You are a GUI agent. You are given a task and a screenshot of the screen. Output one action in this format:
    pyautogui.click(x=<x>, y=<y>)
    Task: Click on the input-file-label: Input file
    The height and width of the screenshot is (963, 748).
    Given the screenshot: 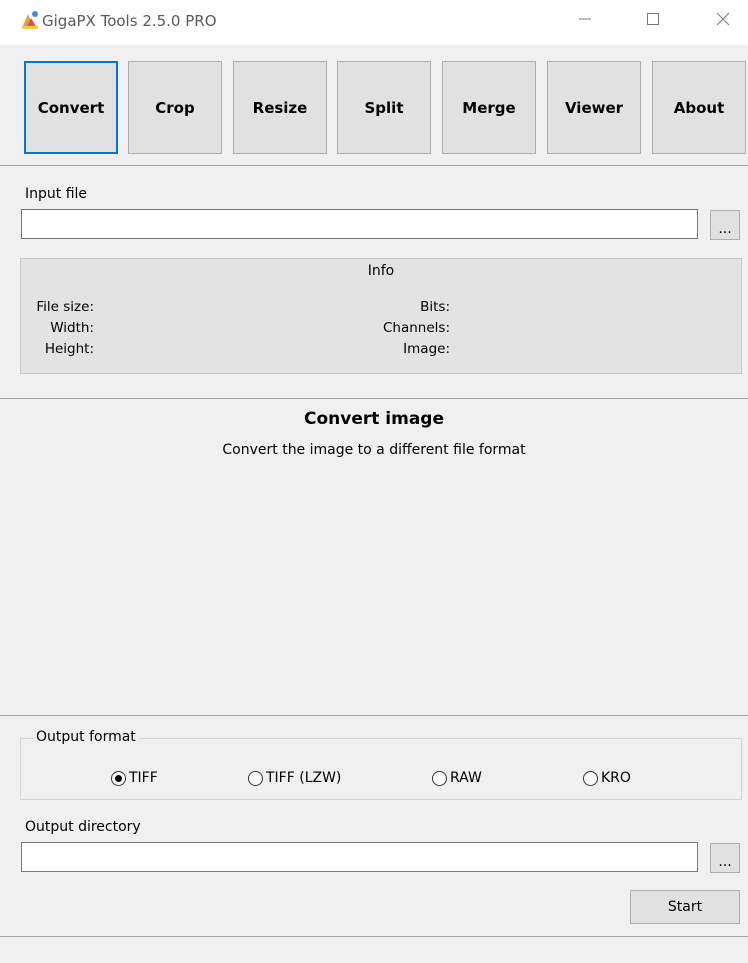 What is the action you would take?
    pyautogui.click(x=56, y=194)
    